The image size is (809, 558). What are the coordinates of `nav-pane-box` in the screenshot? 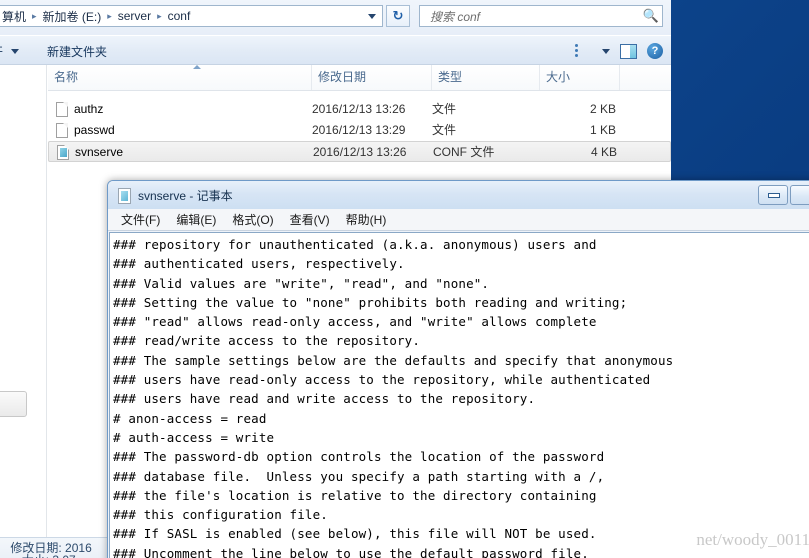 It's located at (13, 404).